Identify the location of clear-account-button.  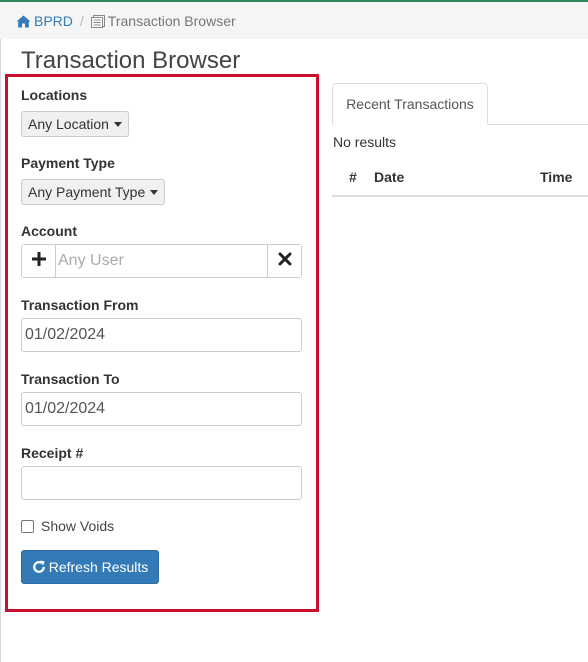
(284, 261).